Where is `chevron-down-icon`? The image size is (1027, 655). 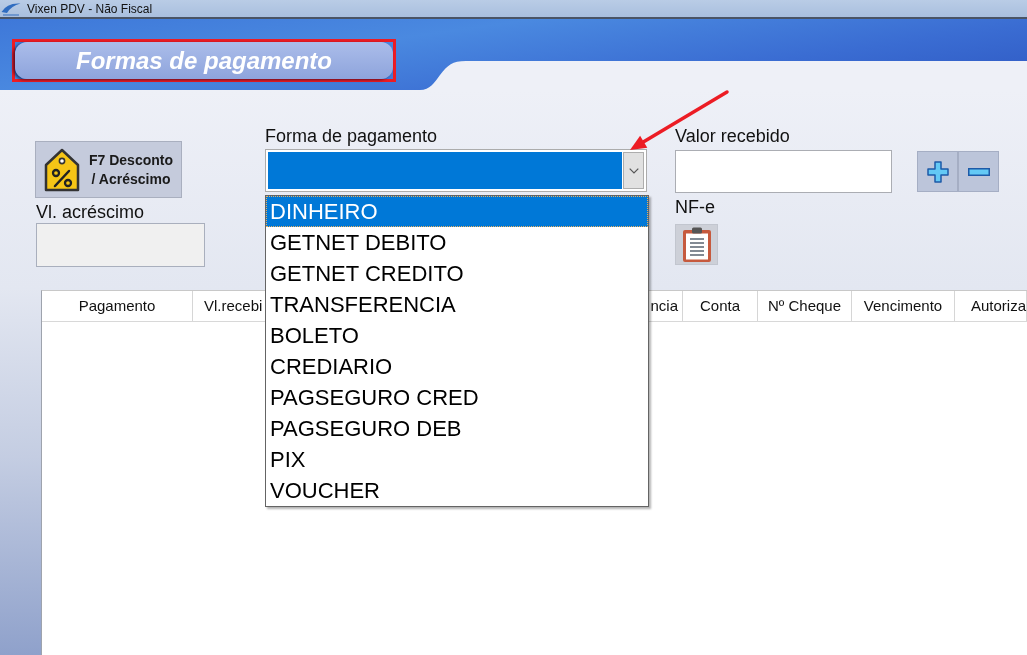 chevron-down-icon is located at coordinates (633, 170).